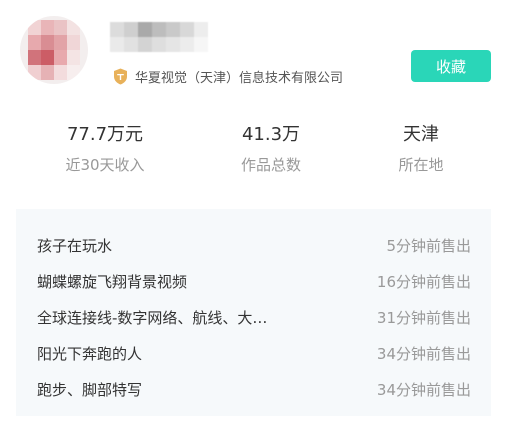 This screenshot has width=507, height=434. I want to click on list-item: 全球连接线-数字网络、航线、大… 31分钟前售出, so click(254, 317).